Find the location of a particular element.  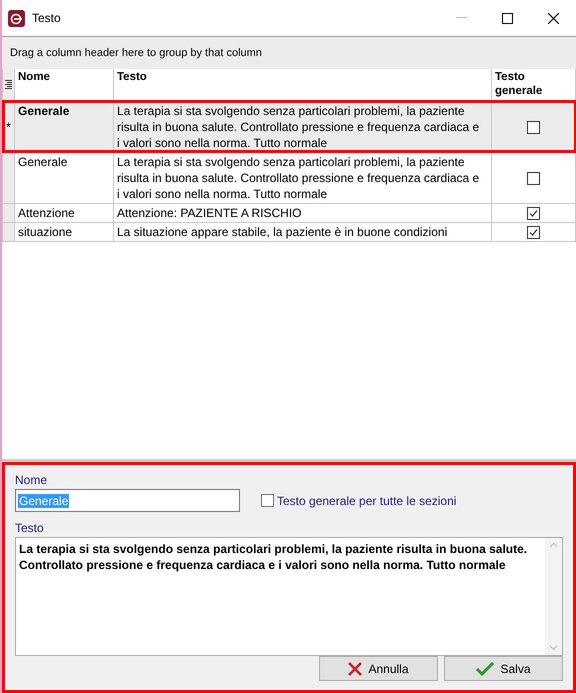

name-label: Nome is located at coordinates (31, 480).